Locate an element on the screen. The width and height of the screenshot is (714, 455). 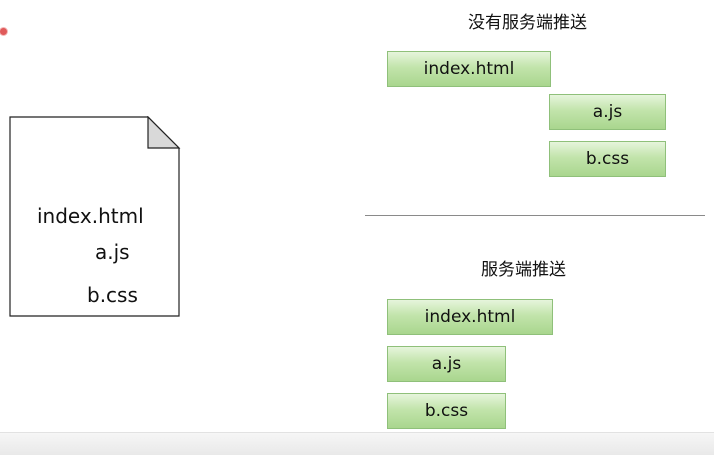
red-marker-dot is located at coordinates (3, 31).